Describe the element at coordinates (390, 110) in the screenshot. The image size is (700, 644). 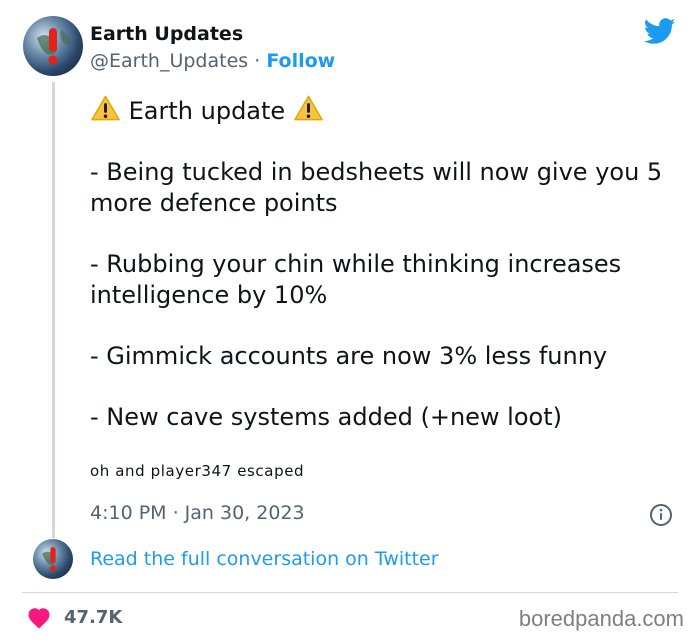
I see `tweet-heading-line: Earth update` at that location.